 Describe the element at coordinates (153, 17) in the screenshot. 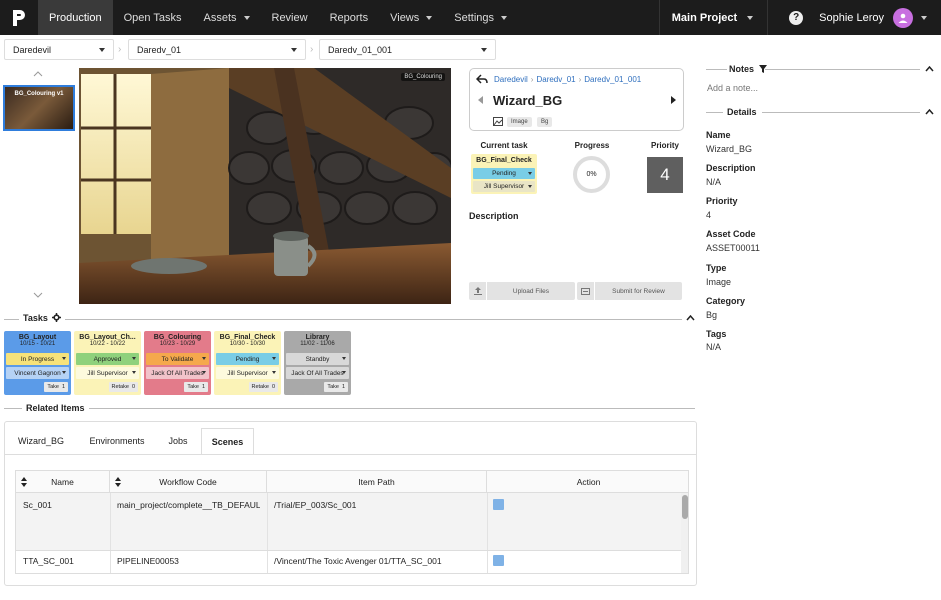

I see `nav-open-tasks: Open Tasks` at that location.